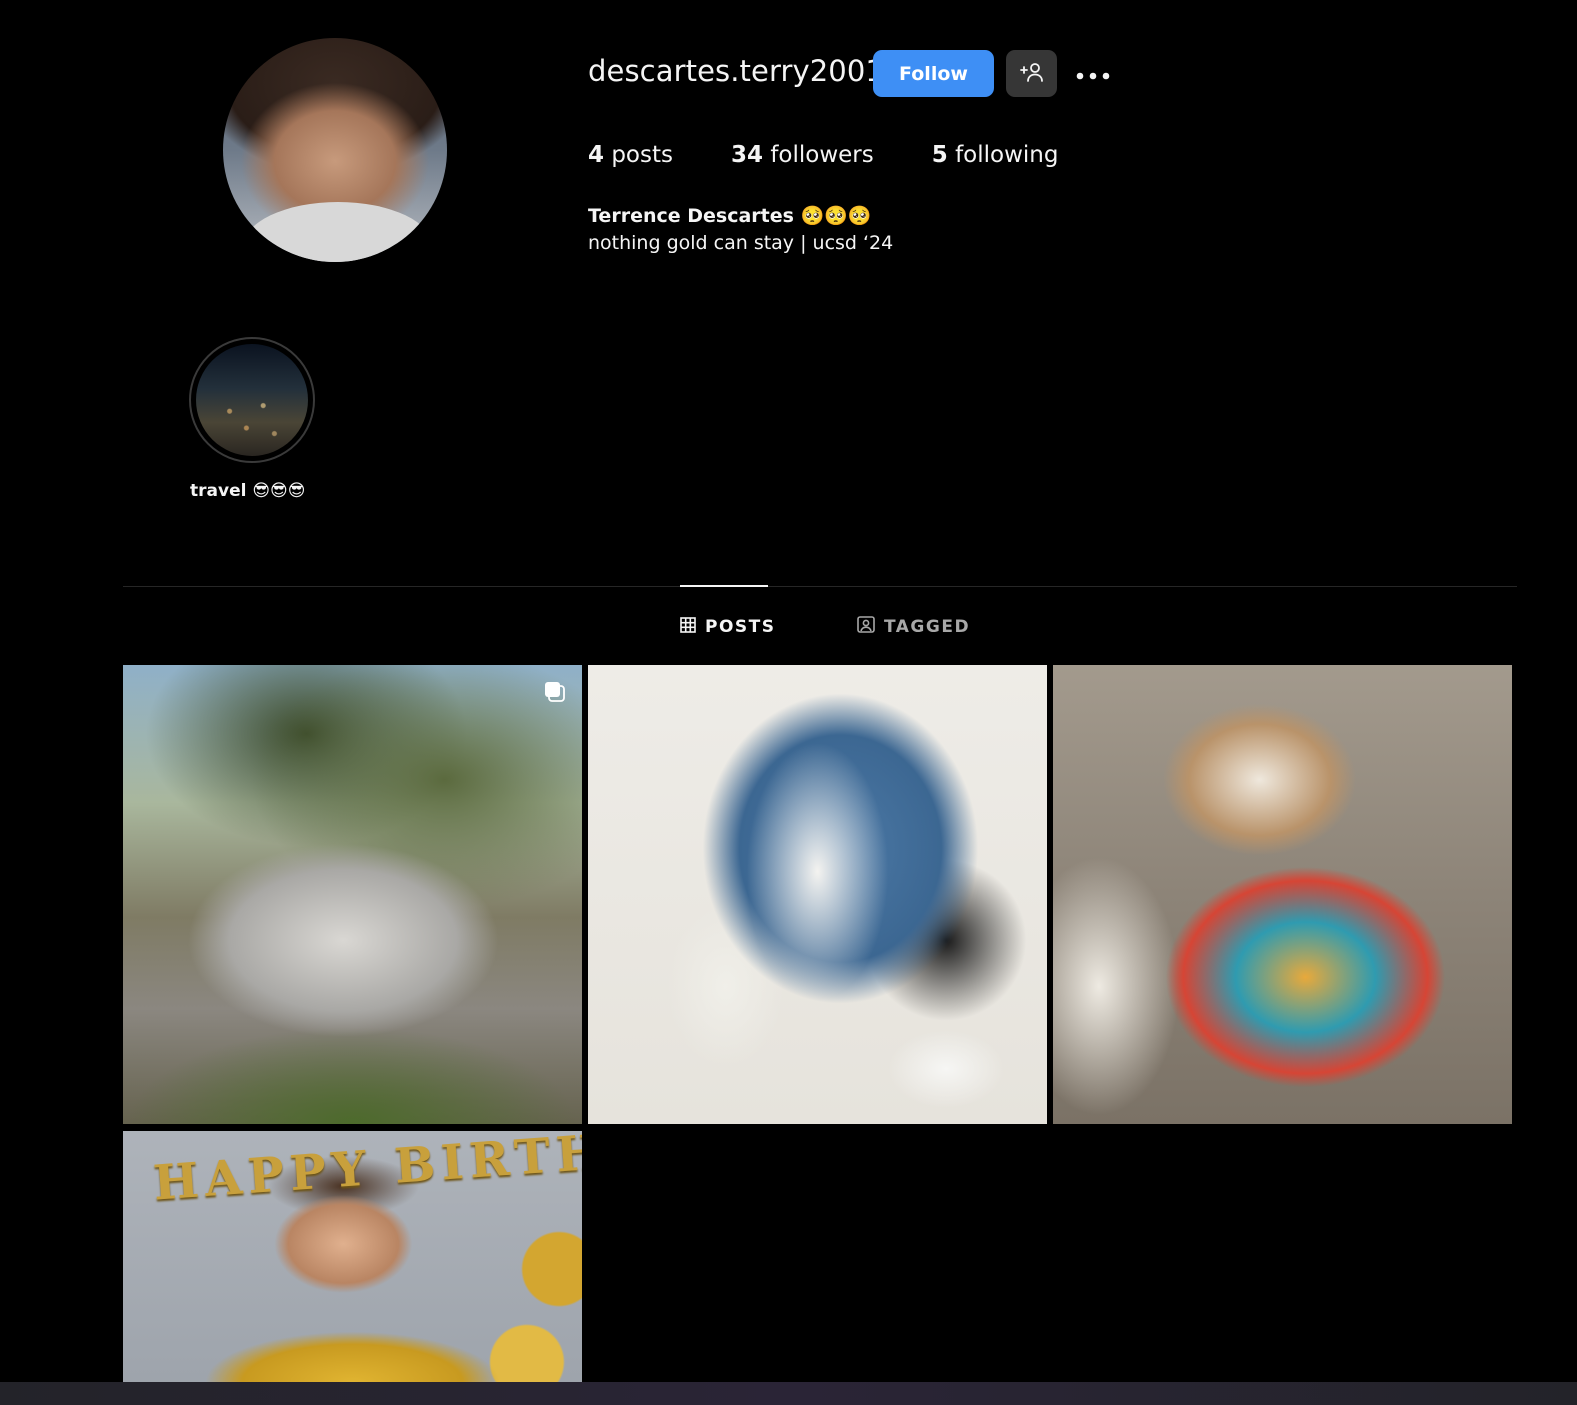 The width and height of the screenshot is (1577, 1405). What do you see at coordinates (724, 586) in the screenshot?
I see `active-tab-indicator` at bounding box center [724, 586].